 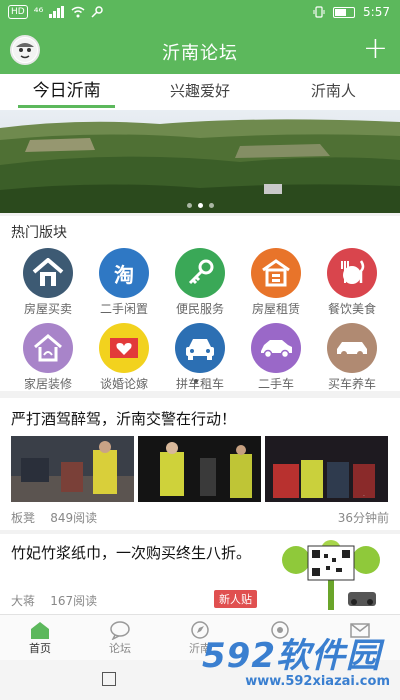 I want to click on nav-label: 论坛, so click(x=120, y=648).